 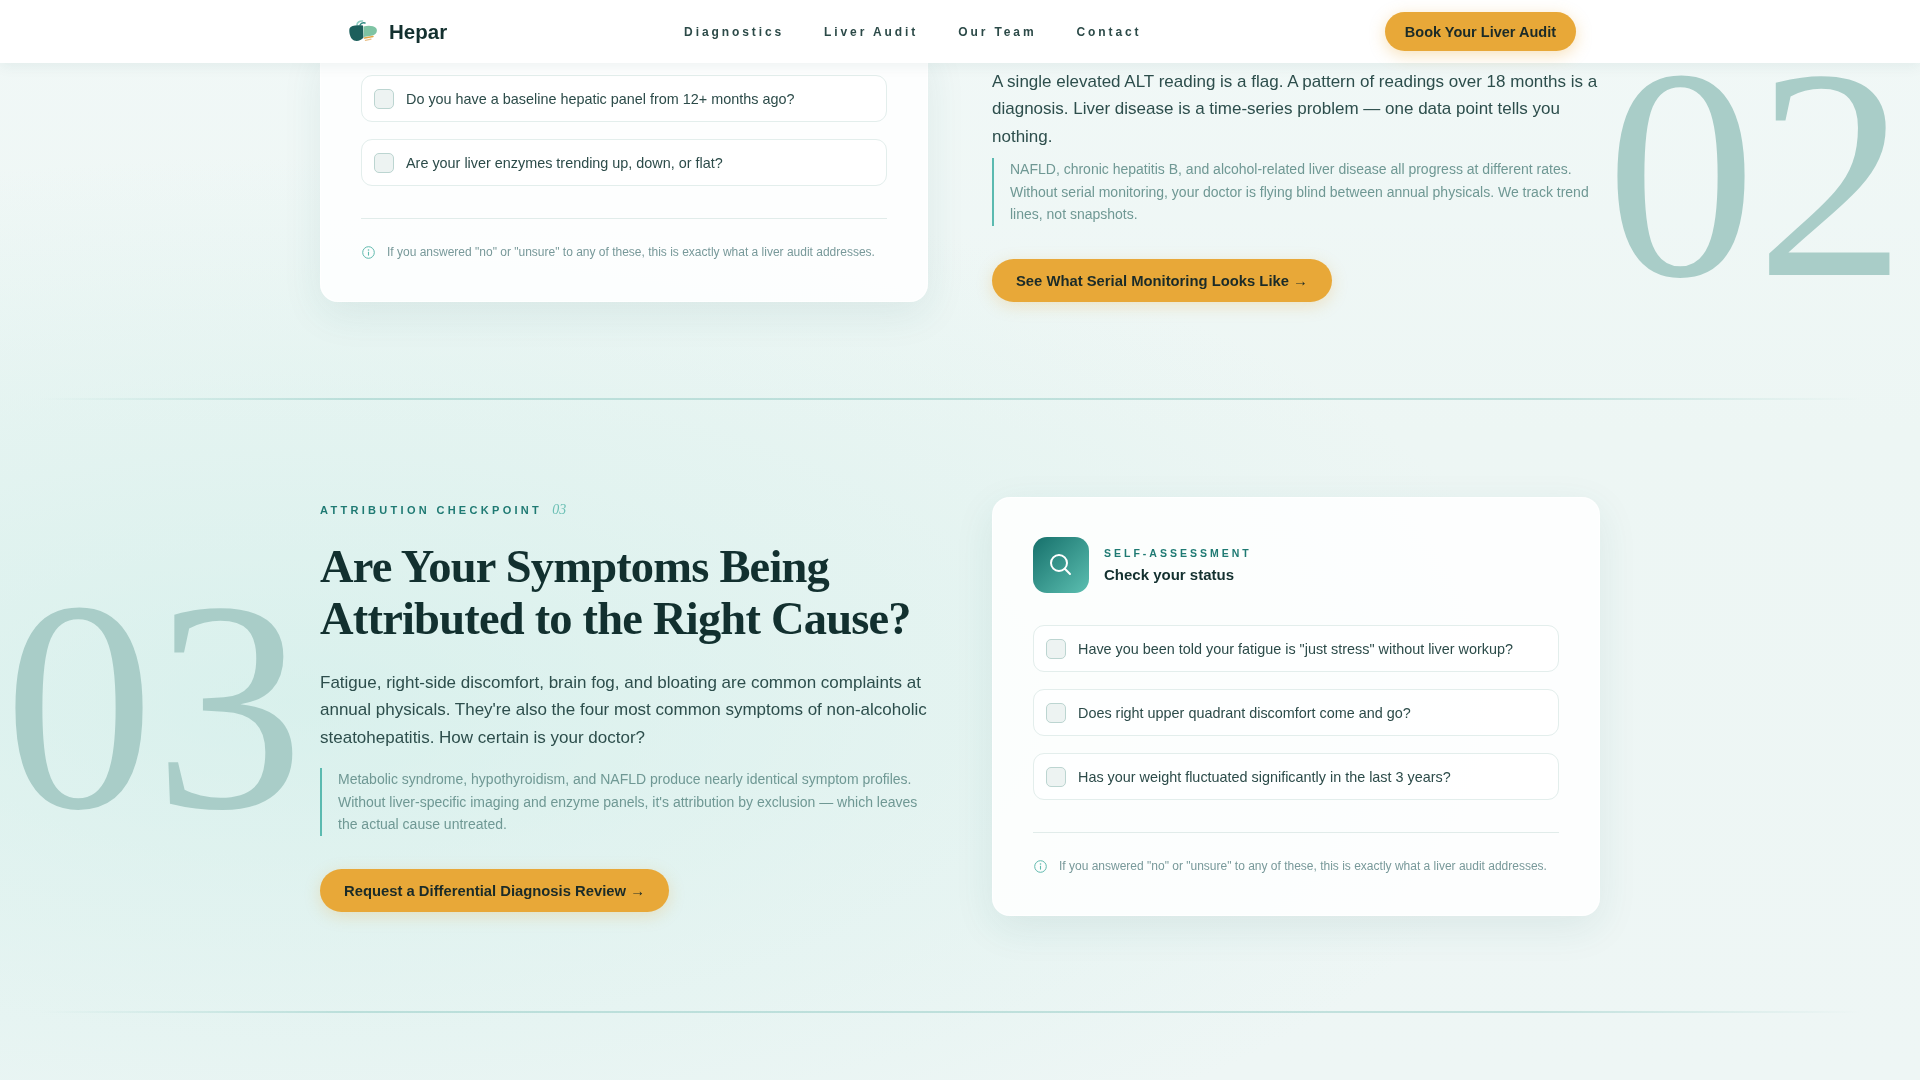 What do you see at coordinates (616, 592) in the screenshot?
I see `section-heading: Are Your Symptoms Being Attributed to the Right Cause?` at bounding box center [616, 592].